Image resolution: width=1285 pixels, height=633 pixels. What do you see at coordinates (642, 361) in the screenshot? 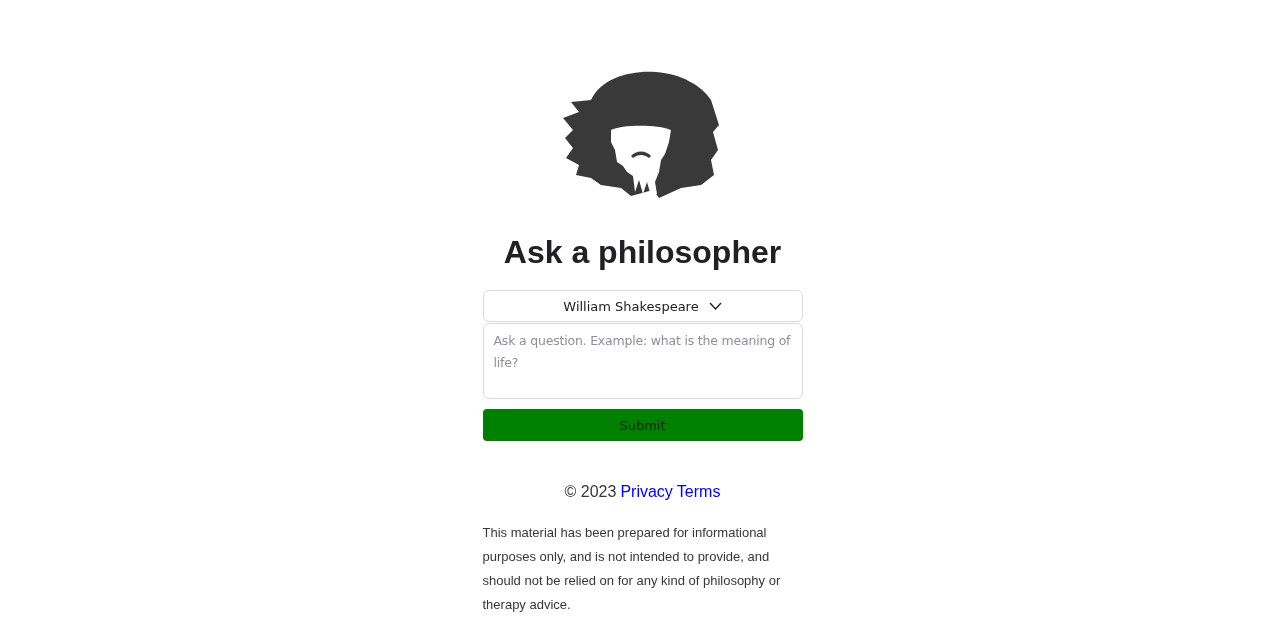
I see `question-field: Ask a question. Example: what is the meaning of life?` at bounding box center [642, 361].